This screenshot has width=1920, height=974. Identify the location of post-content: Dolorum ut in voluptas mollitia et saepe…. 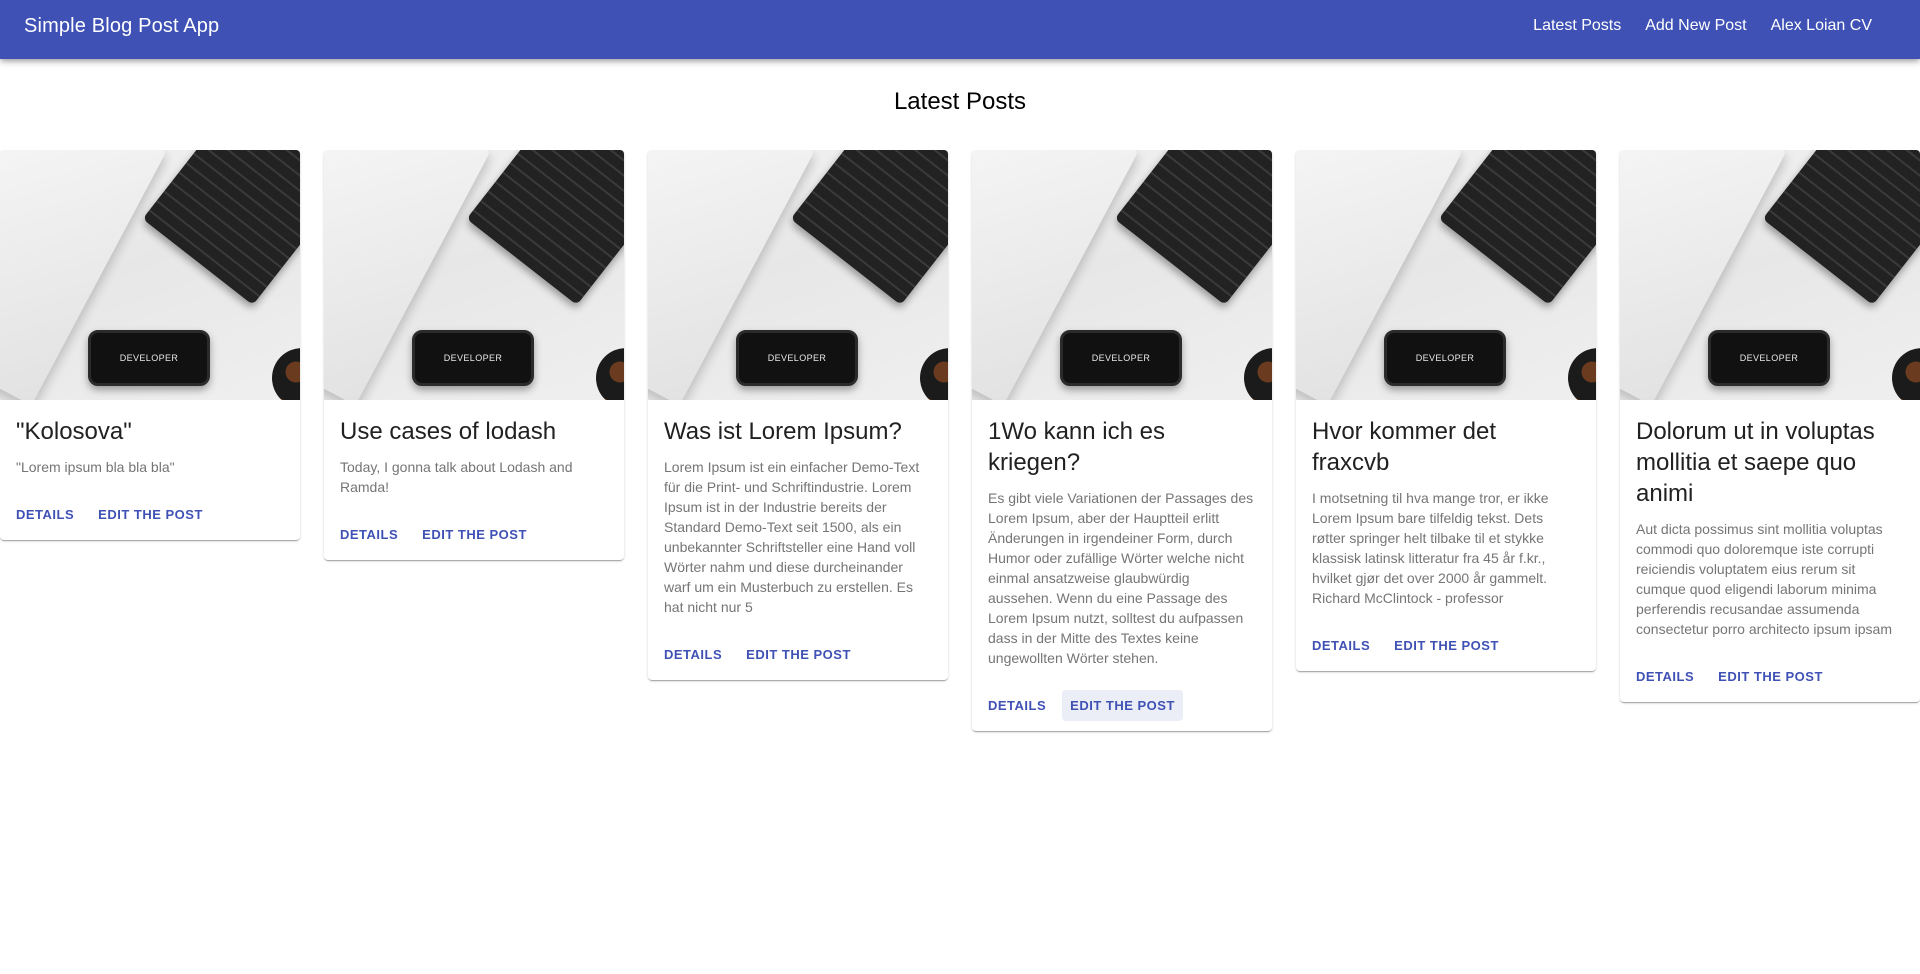
(1770, 523).